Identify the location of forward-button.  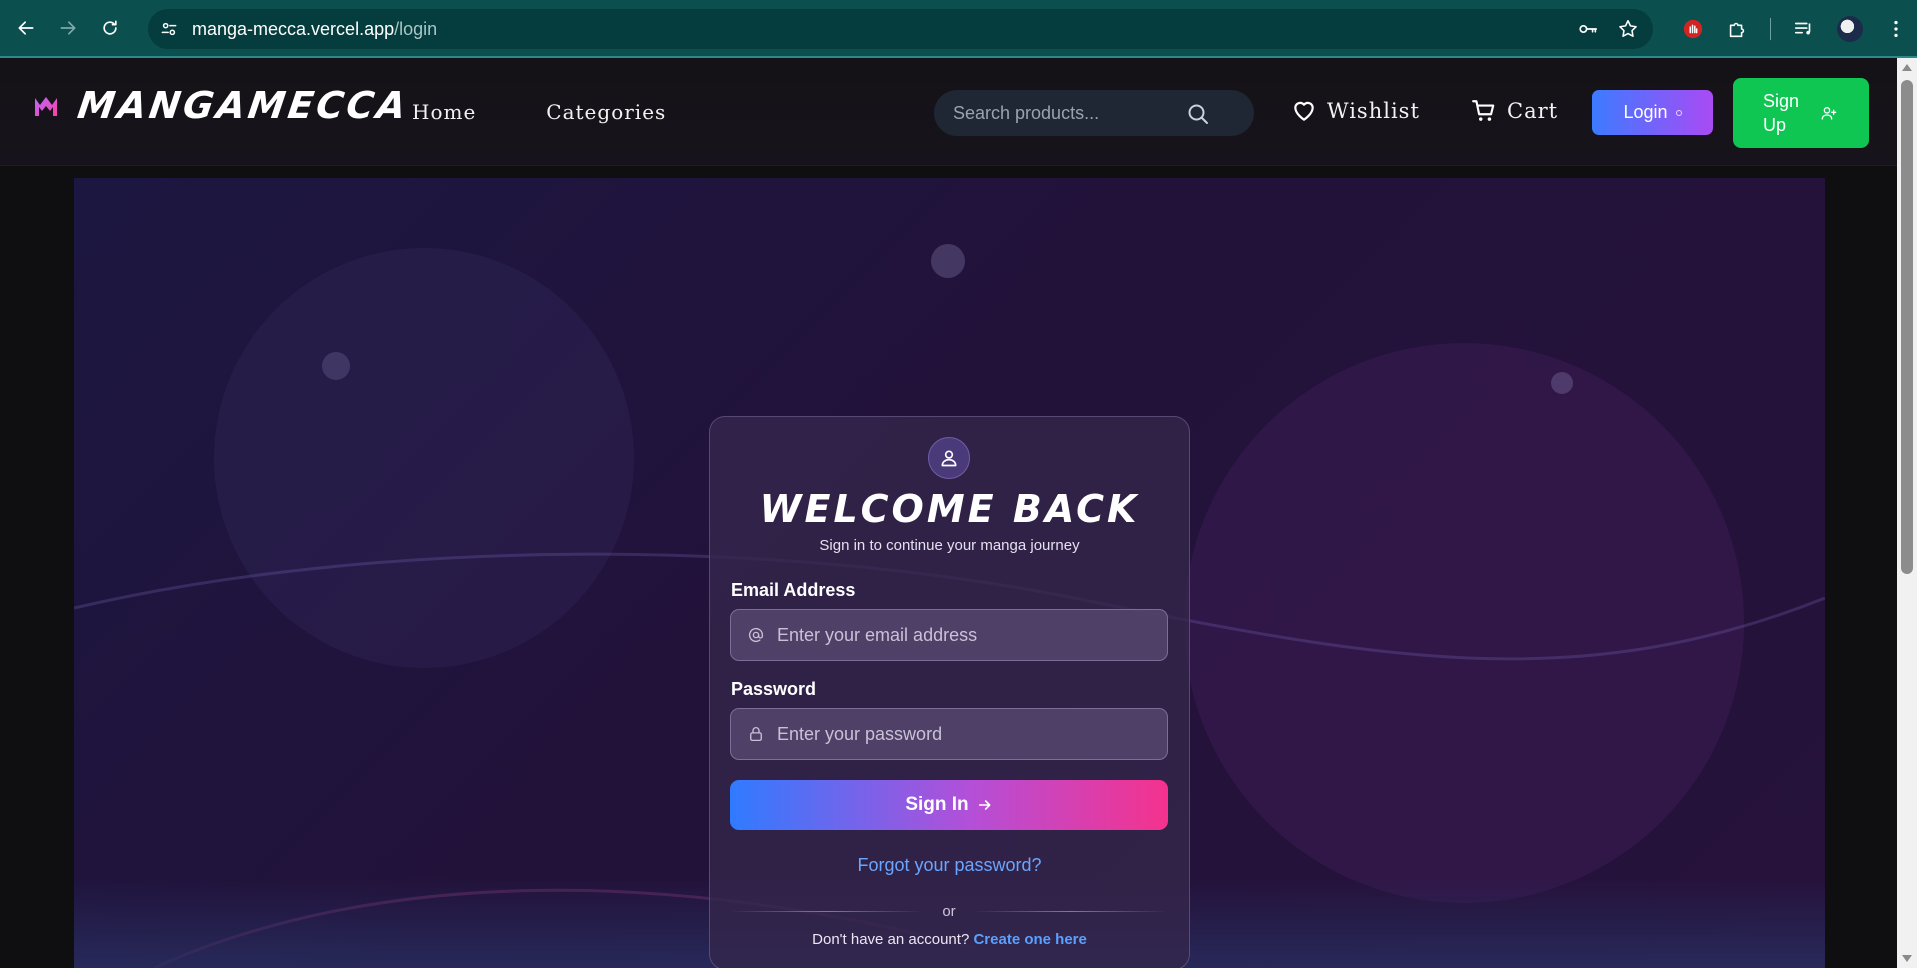
(68, 28).